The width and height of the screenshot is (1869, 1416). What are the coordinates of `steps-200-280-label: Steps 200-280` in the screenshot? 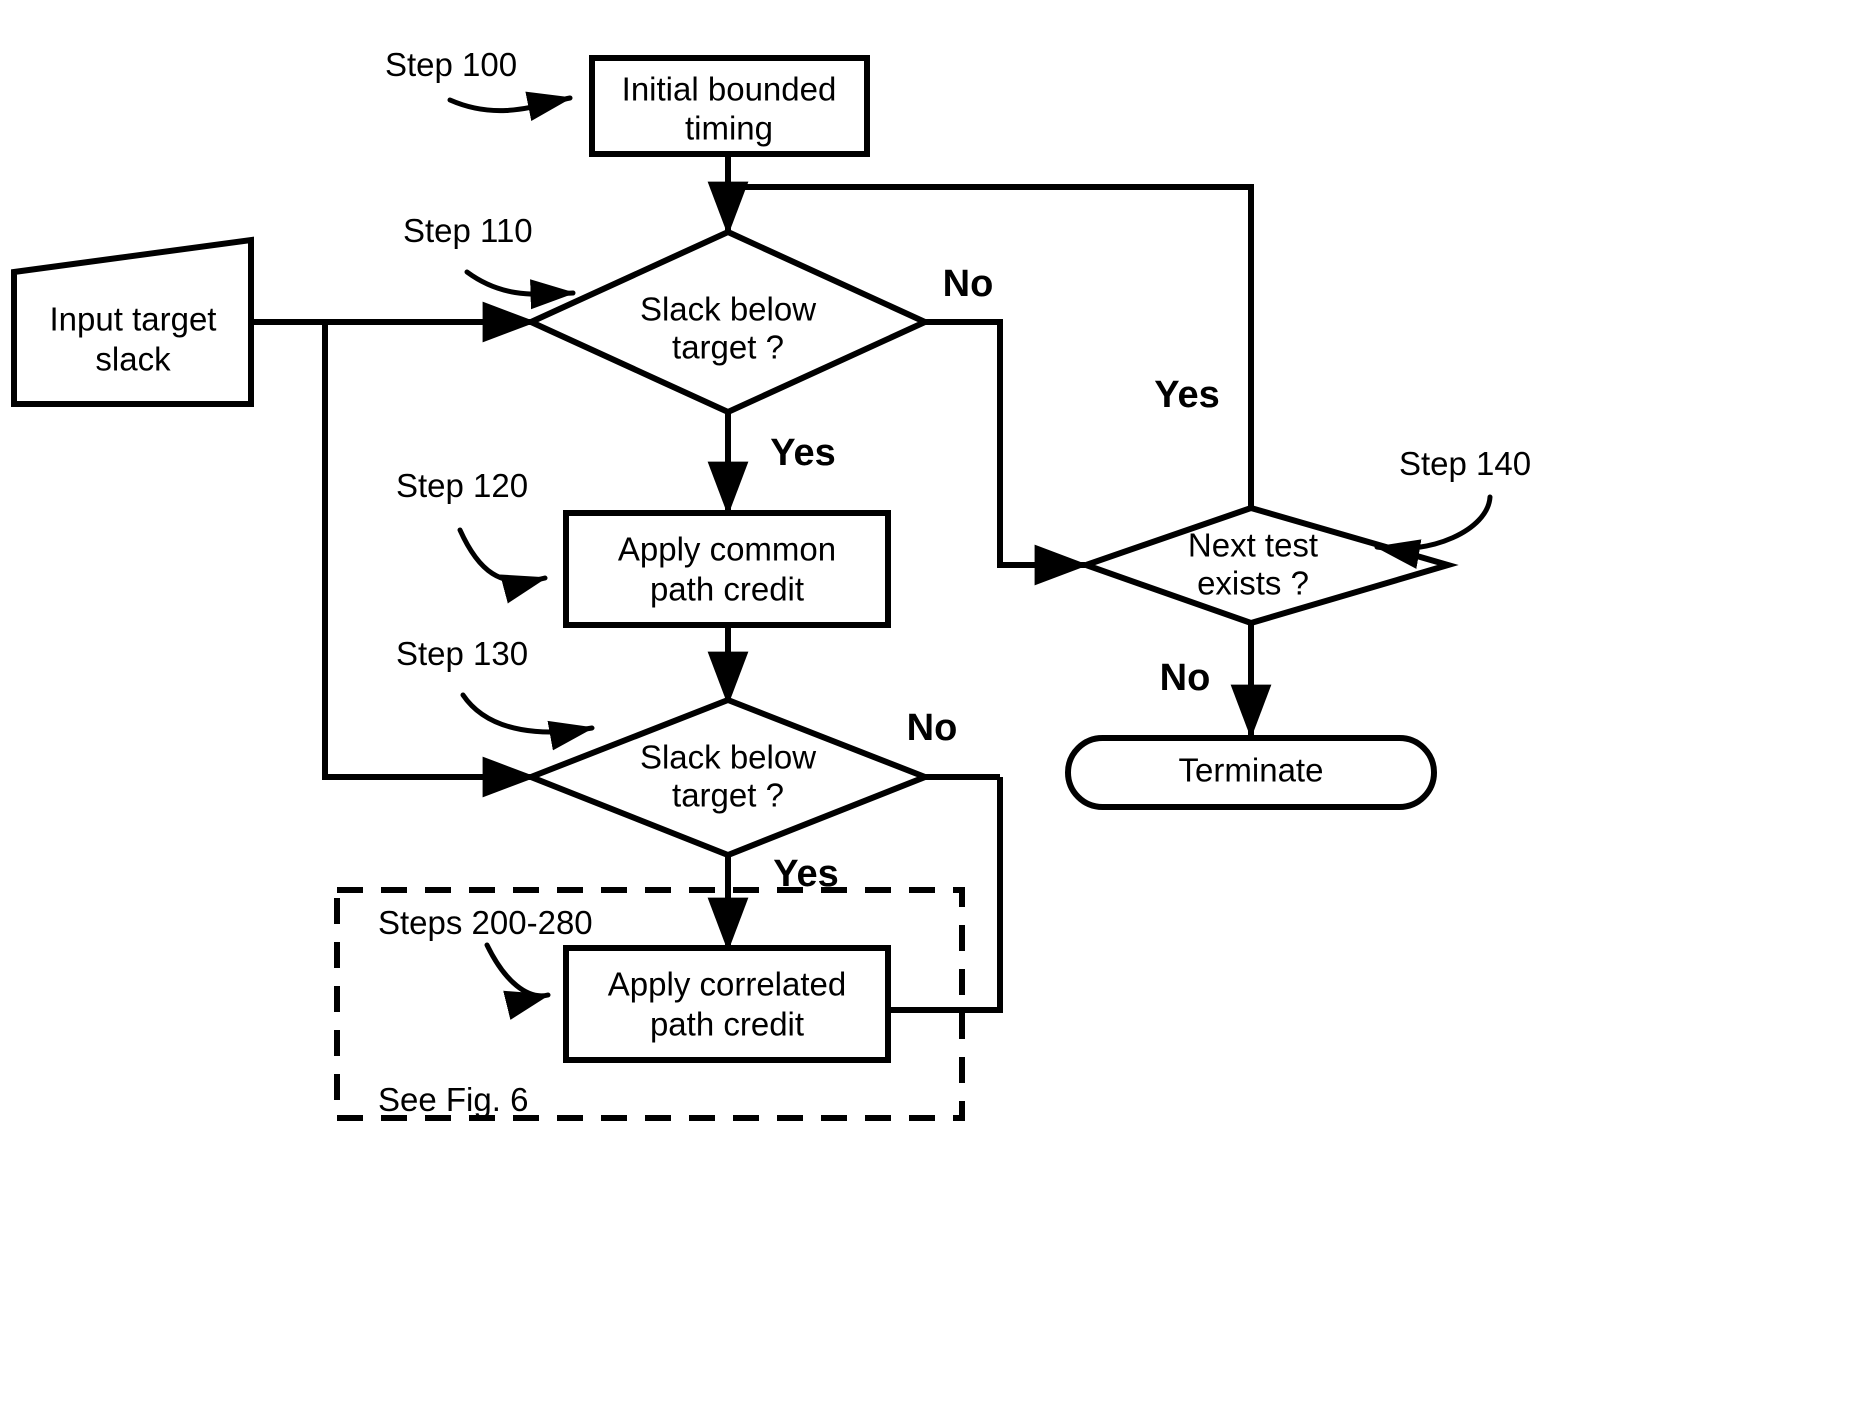 It's located at (485, 922).